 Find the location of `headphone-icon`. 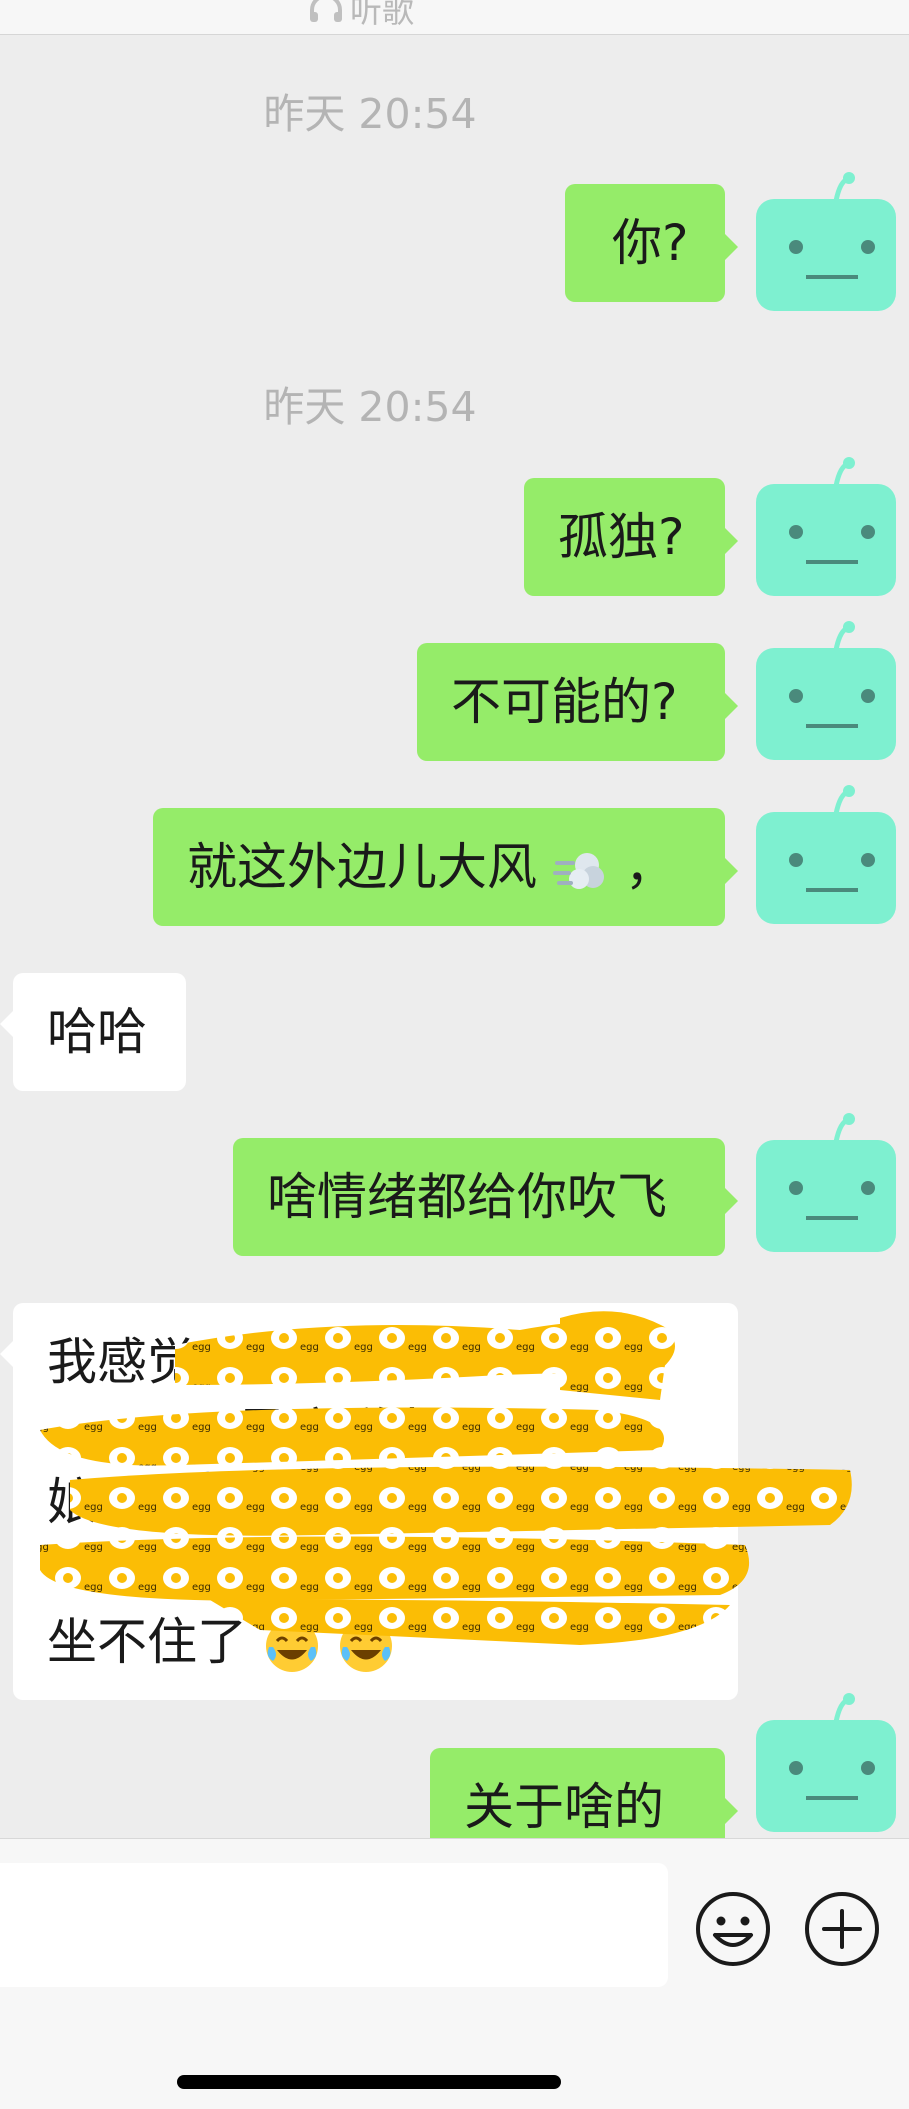

headphone-icon is located at coordinates (326, 11).